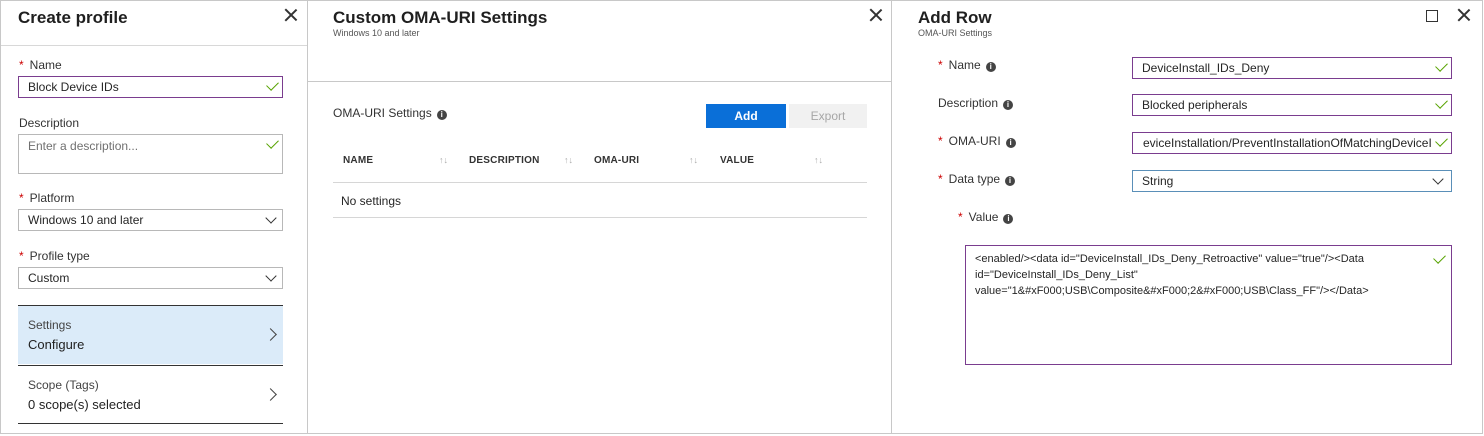 The height and width of the screenshot is (436, 1484). Describe the element at coordinates (358, 160) in the screenshot. I see `column-header-name: NAME` at that location.